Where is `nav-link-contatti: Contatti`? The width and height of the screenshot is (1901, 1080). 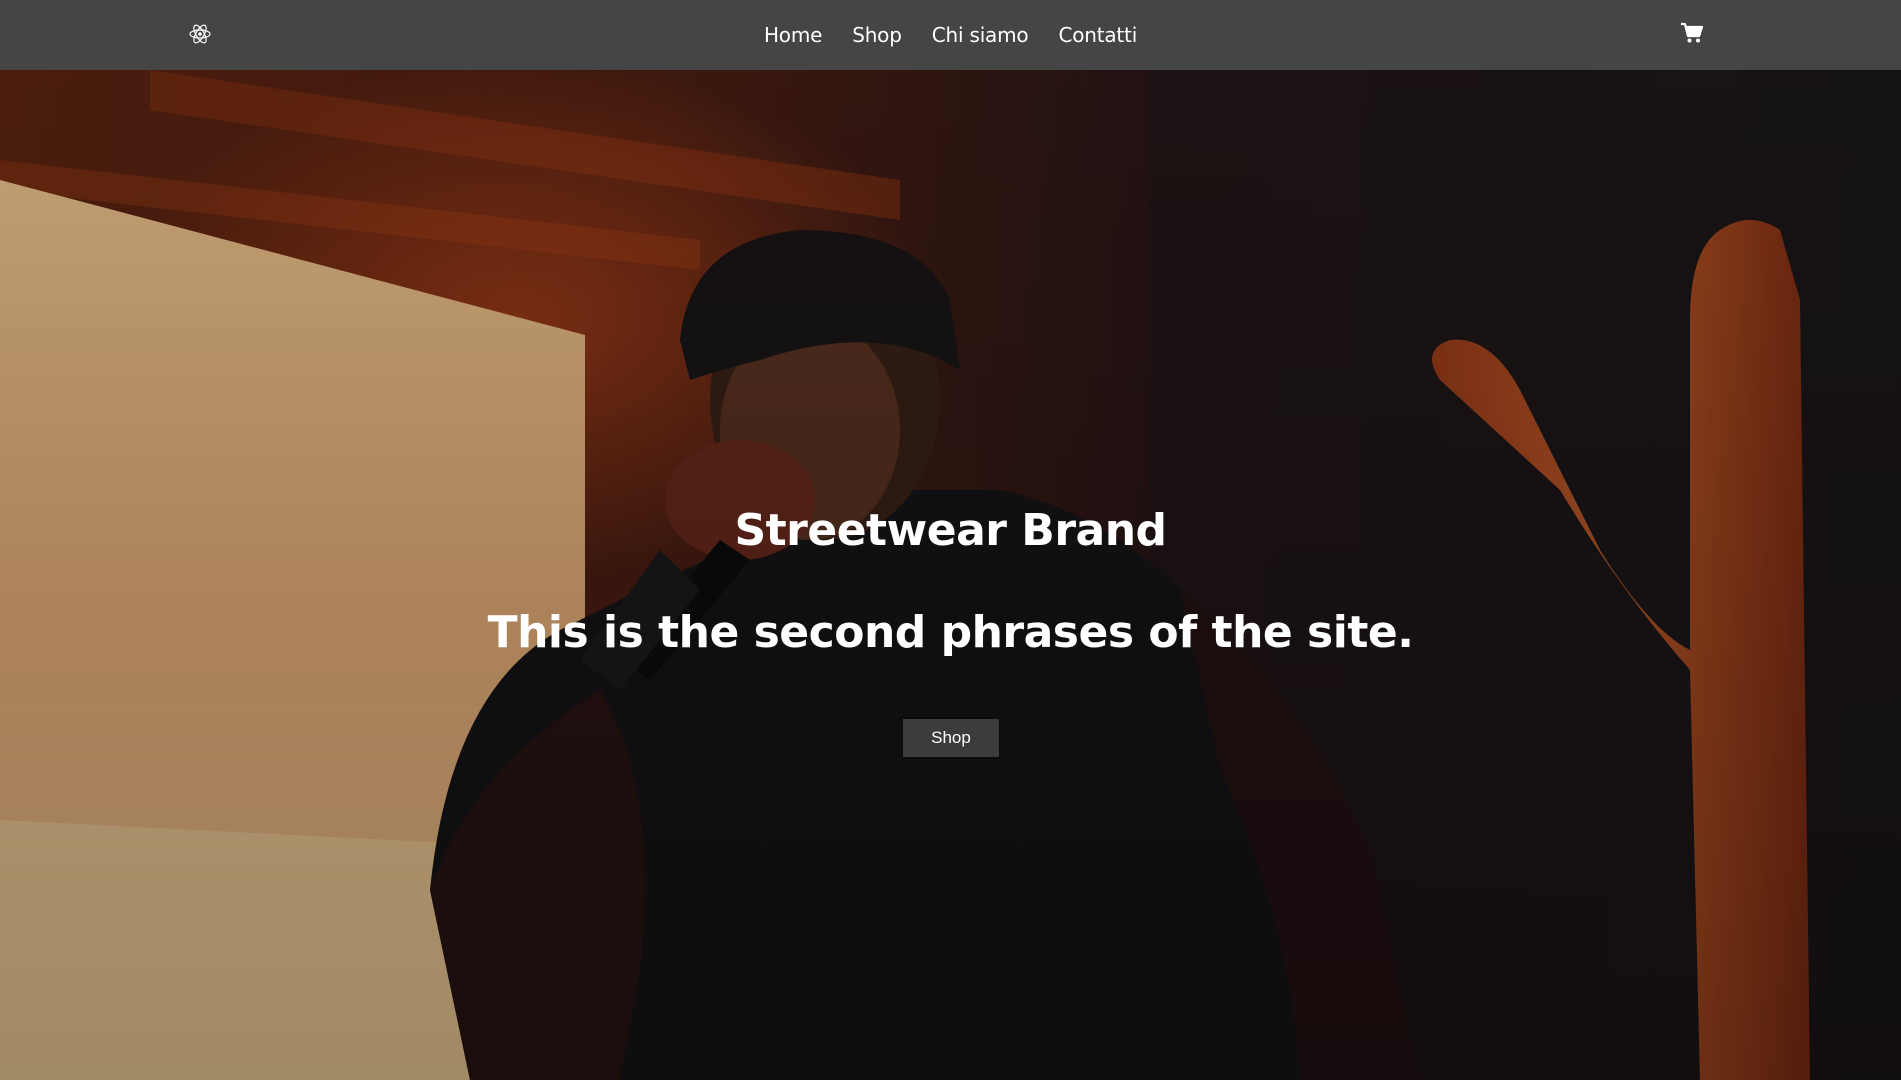 nav-link-contatti: Contatti is located at coordinates (1097, 35).